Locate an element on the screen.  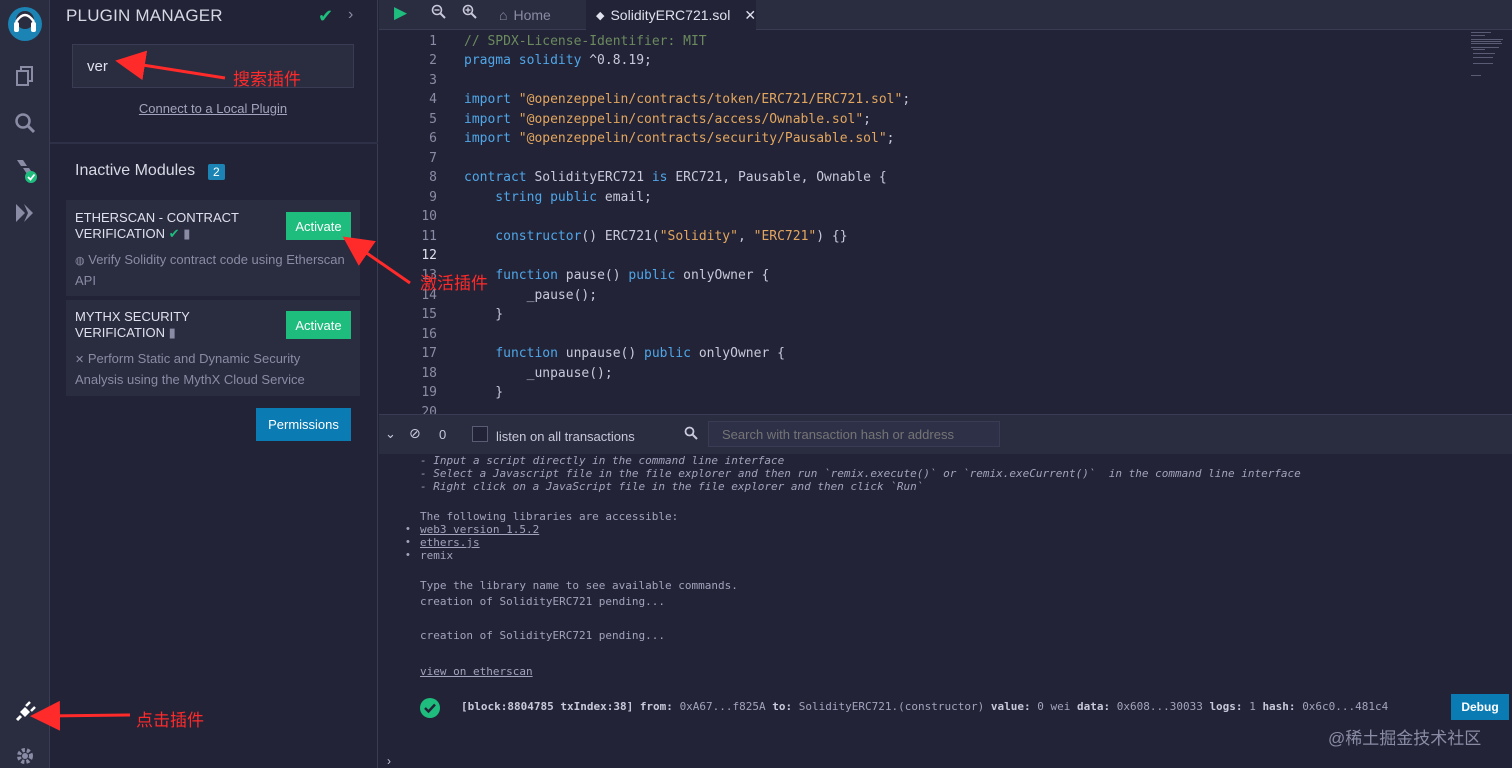
chevron-right-icon: › is located at coordinates (350, 15).